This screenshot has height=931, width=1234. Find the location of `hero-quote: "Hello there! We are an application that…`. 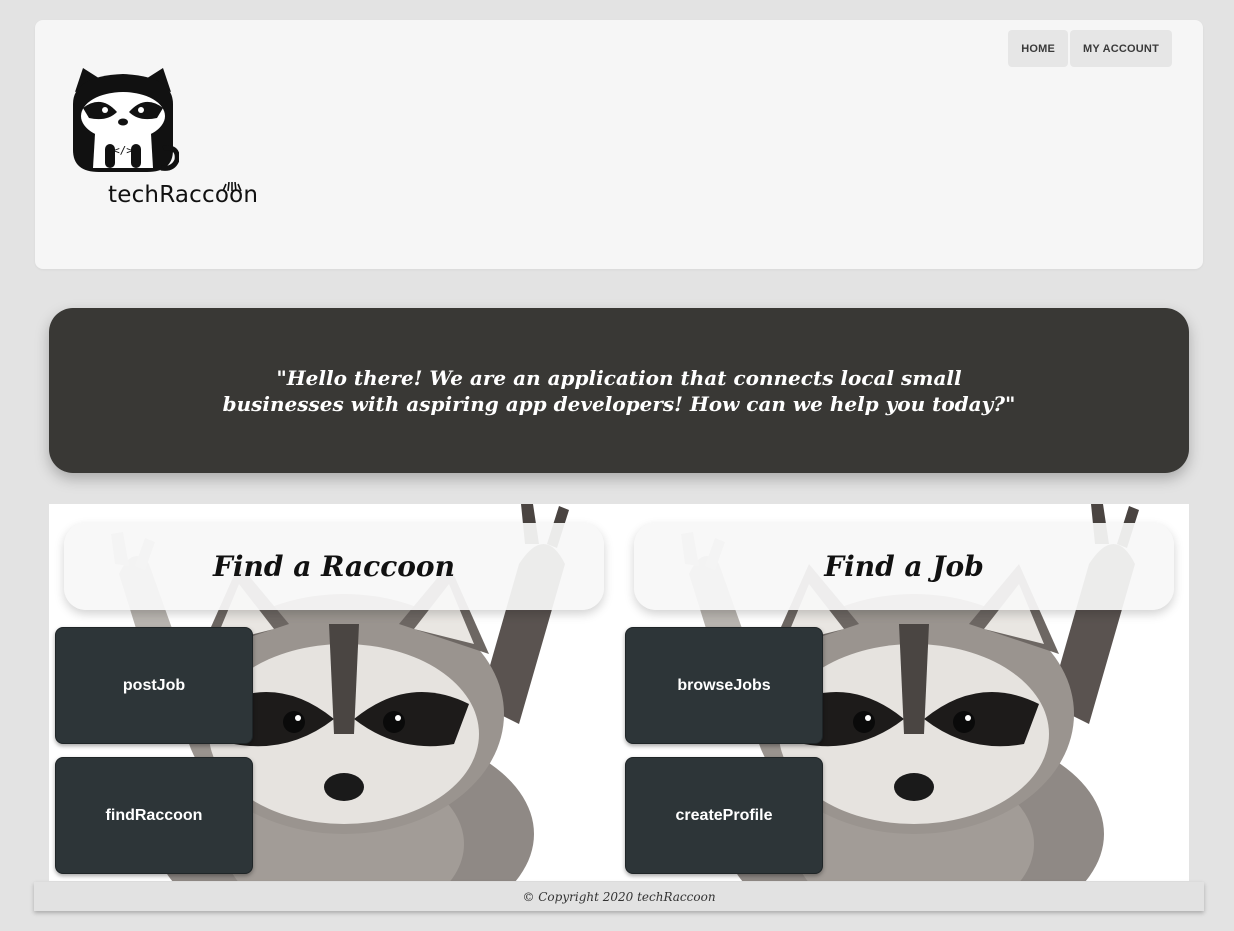

hero-quote: "Hello there! We are an application that… is located at coordinates (619, 390).